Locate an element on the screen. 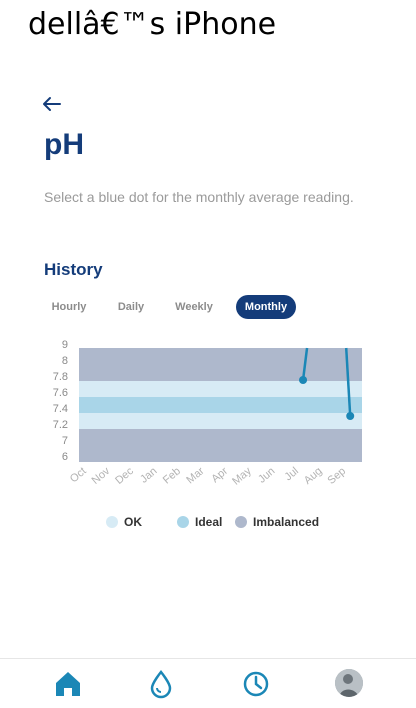  legend-swatch-ideal is located at coordinates (183, 522).